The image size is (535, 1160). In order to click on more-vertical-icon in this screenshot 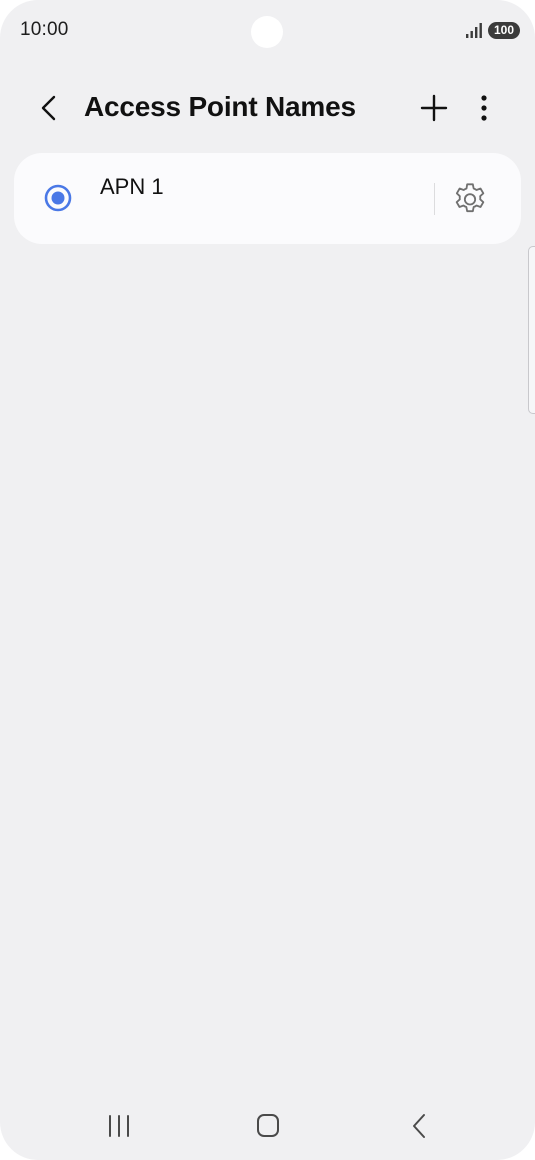, I will do `click(484, 108)`.